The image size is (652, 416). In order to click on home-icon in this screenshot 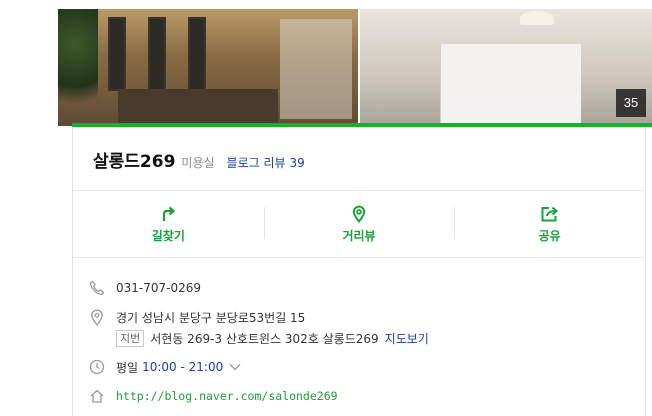, I will do `click(97, 396)`.